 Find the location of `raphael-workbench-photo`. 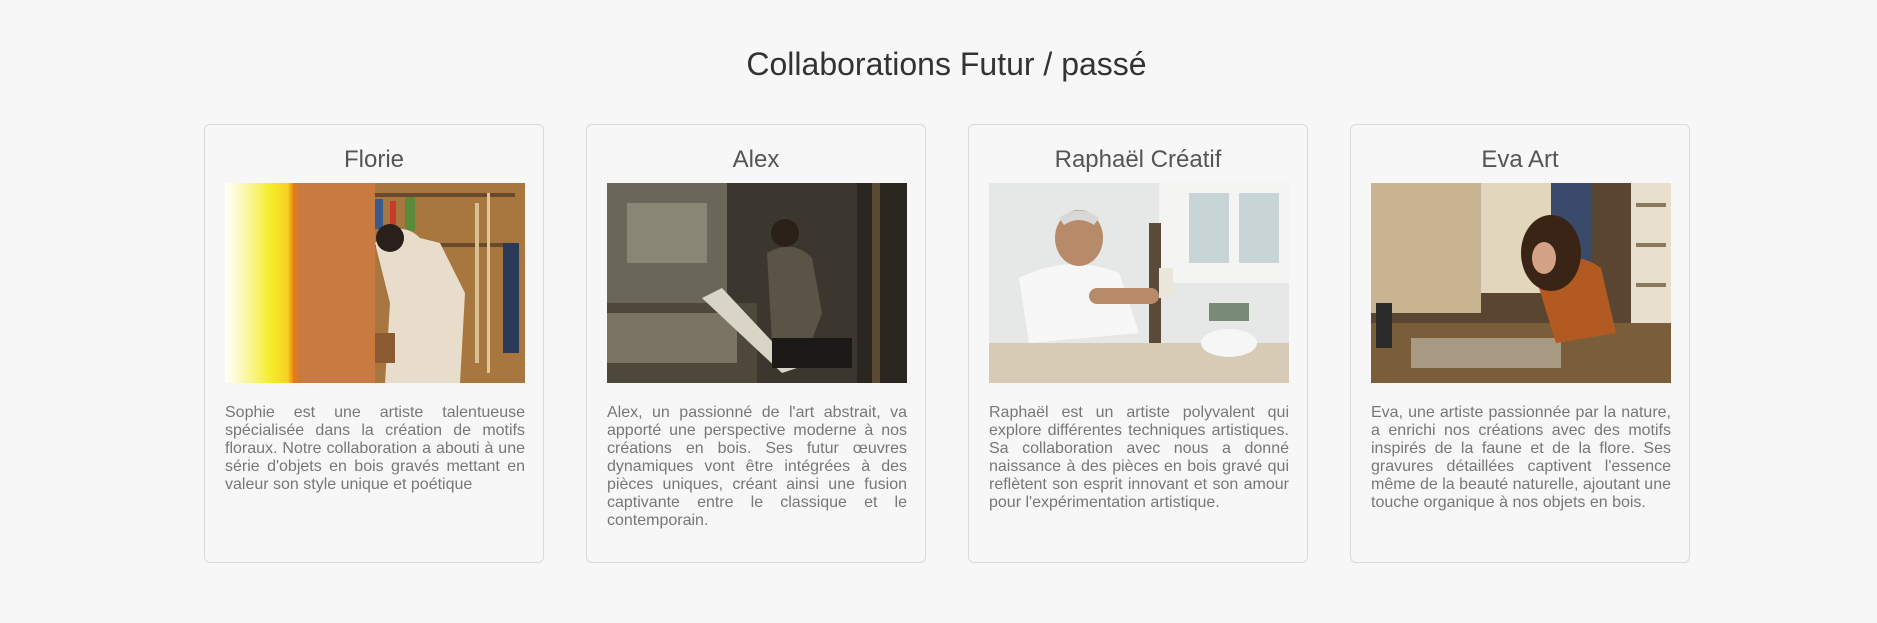

raphael-workbench-photo is located at coordinates (1139, 283).